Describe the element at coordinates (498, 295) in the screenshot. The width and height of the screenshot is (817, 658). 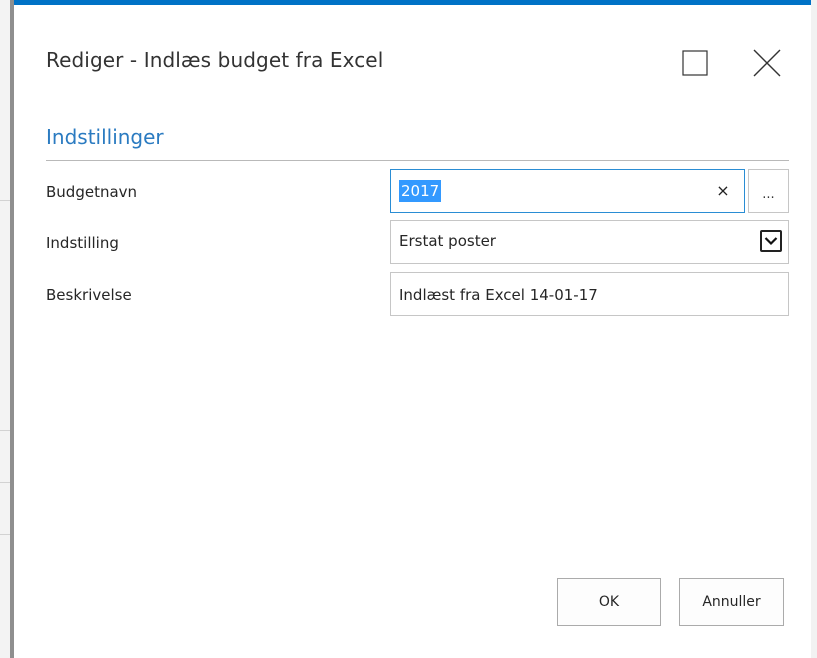
I see `description-value: Indlæst fra Excel 14-01-17` at that location.